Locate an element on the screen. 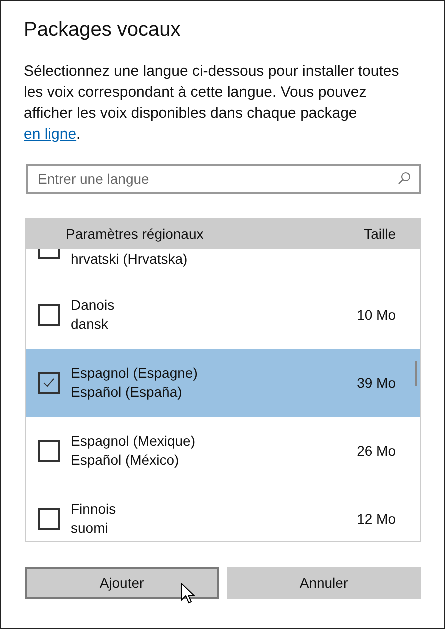 The width and height of the screenshot is (445, 629). language-native-name: dansk is located at coordinates (90, 324).